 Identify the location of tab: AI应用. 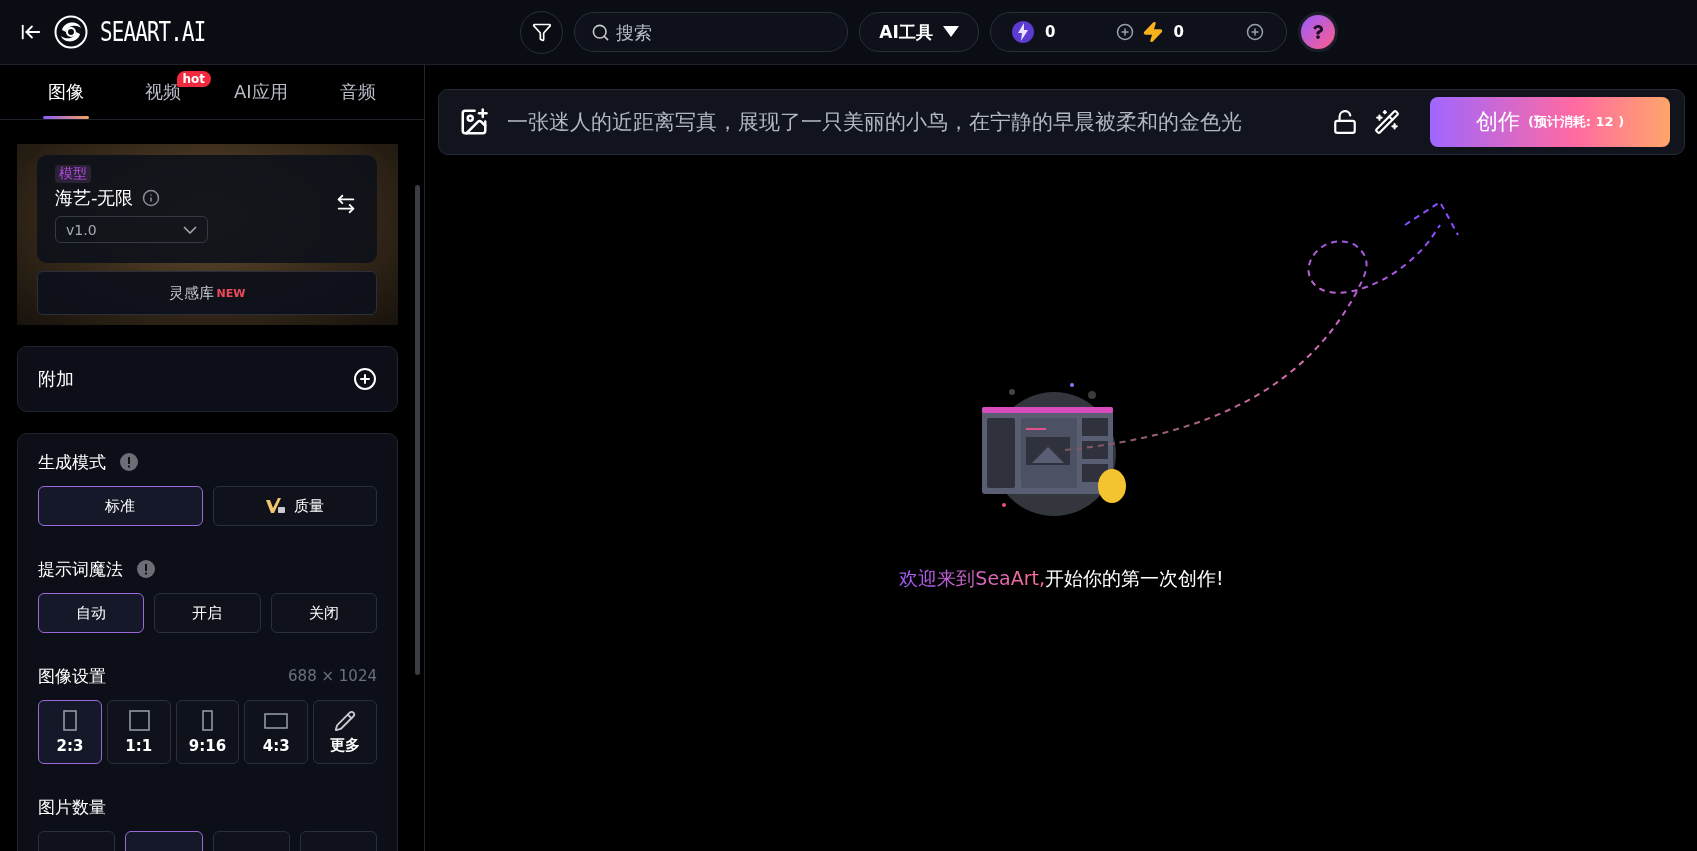
(260, 92).